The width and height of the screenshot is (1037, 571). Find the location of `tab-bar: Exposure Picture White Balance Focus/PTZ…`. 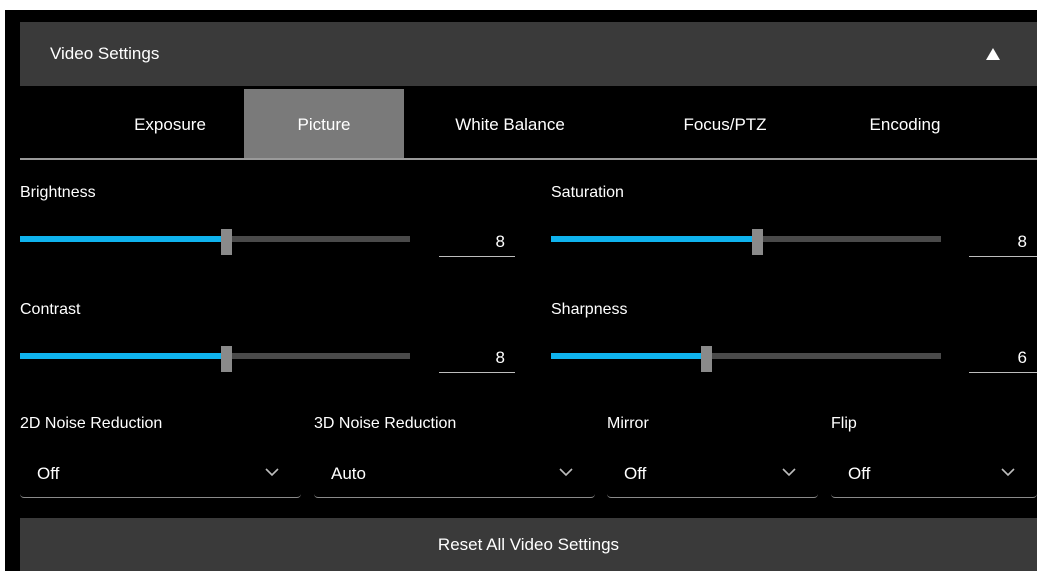

tab-bar: Exposure Picture White Balance Focus/PTZ… is located at coordinates (528, 123).